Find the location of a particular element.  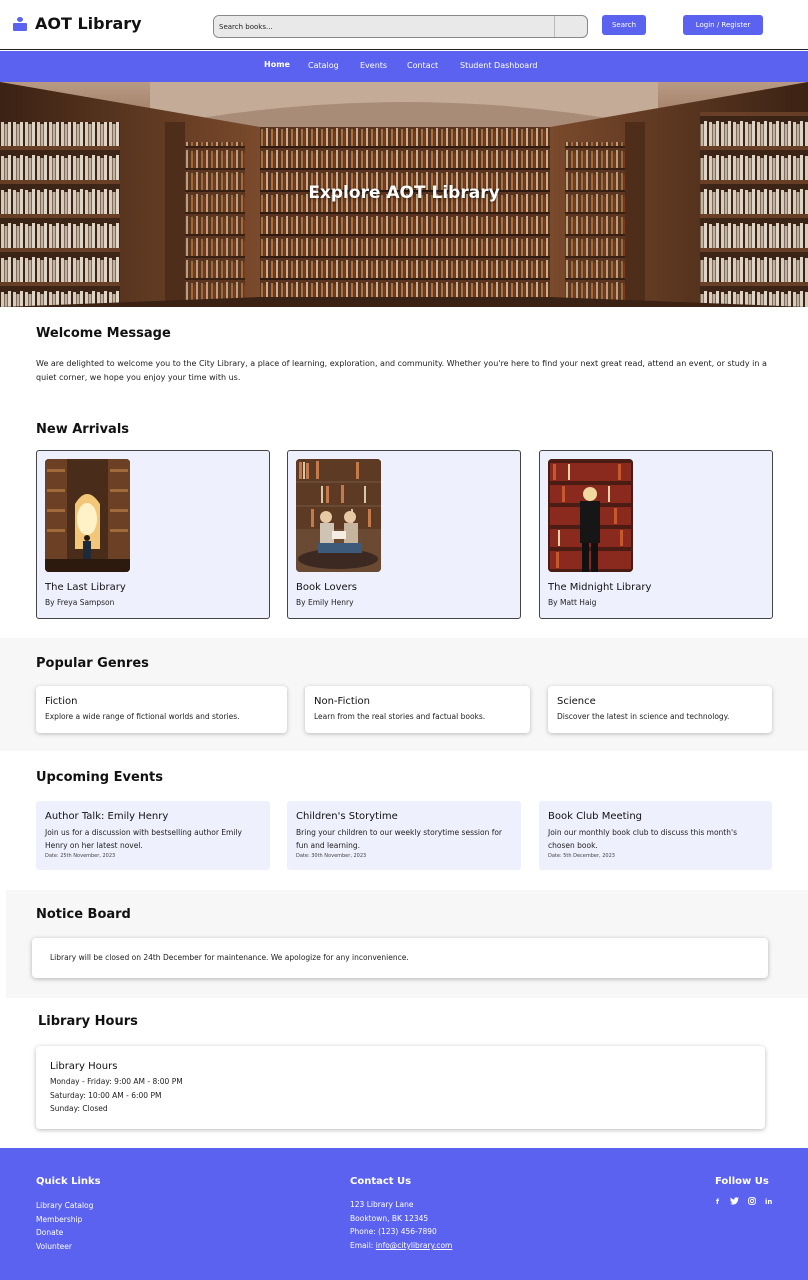

book-title: The Midnight Library is located at coordinates (600, 587).